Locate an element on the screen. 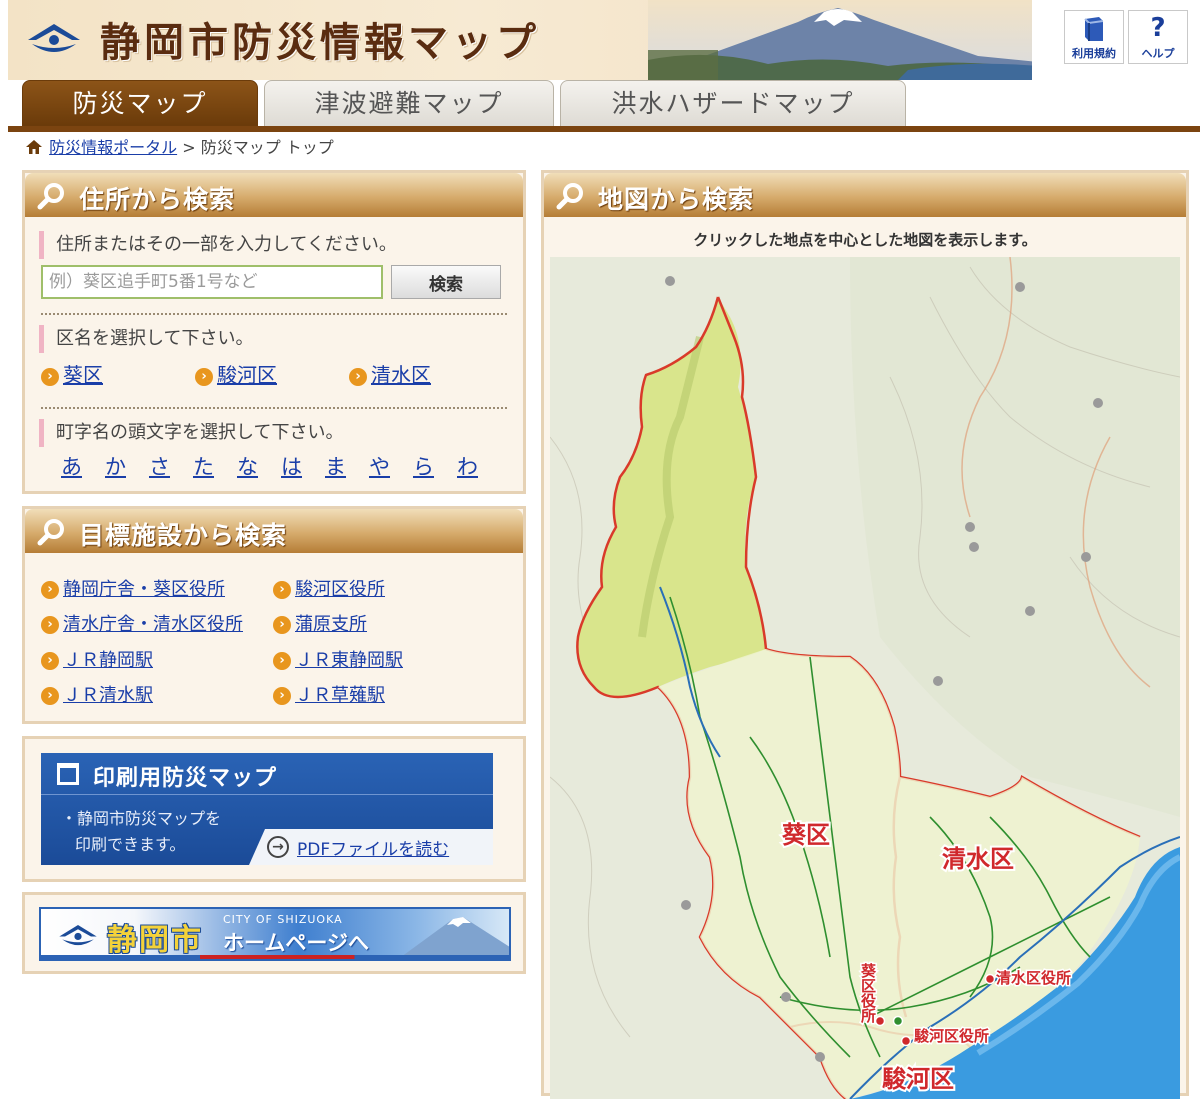 Image resolution: width=1200 pixels, height=1099 pixels. site-header: 静岡市防災情報マップ 利用規約 ? ヘルプ is located at coordinates (600, 40).